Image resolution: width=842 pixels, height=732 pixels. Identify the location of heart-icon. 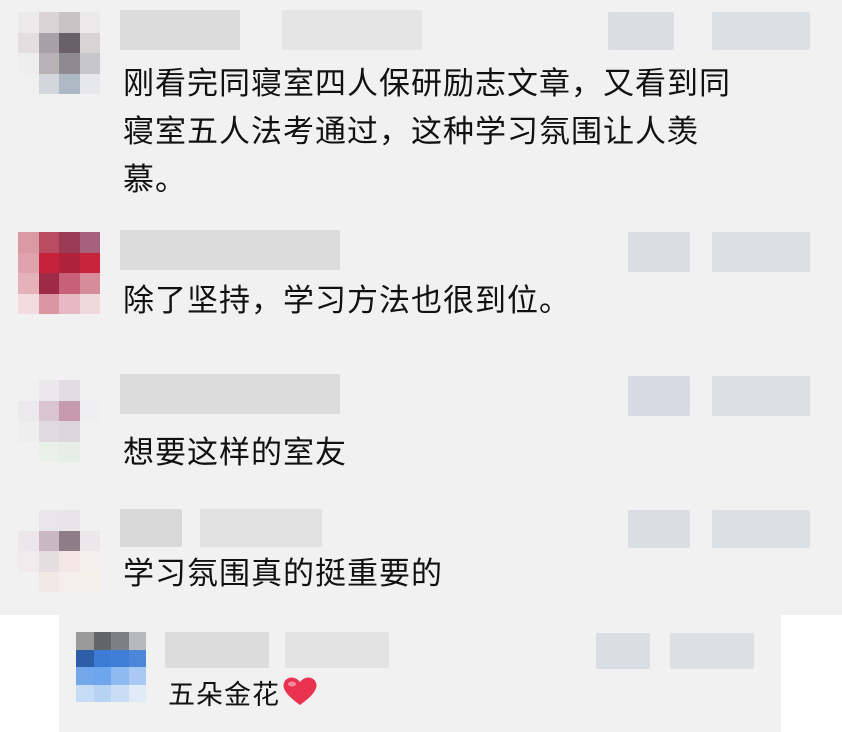
(300, 697).